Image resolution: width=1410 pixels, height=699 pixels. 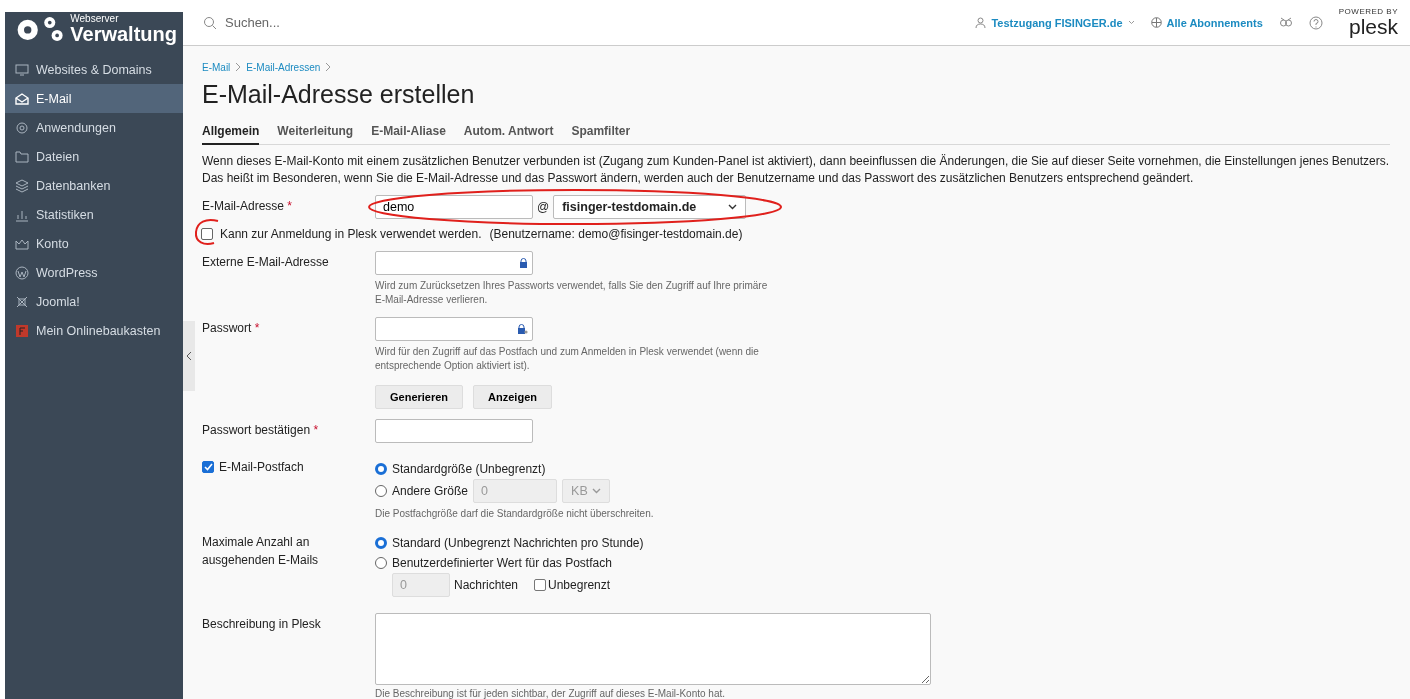 What do you see at coordinates (601, 133) in the screenshot?
I see `tab: Spamfilter` at bounding box center [601, 133].